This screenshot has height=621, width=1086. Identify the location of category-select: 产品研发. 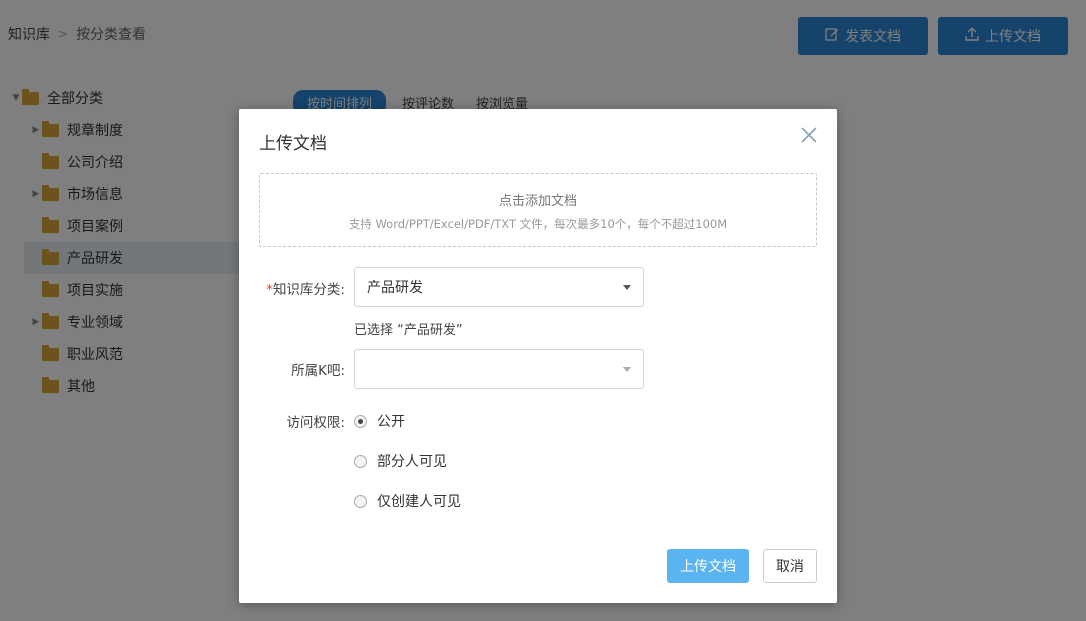
(499, 287).